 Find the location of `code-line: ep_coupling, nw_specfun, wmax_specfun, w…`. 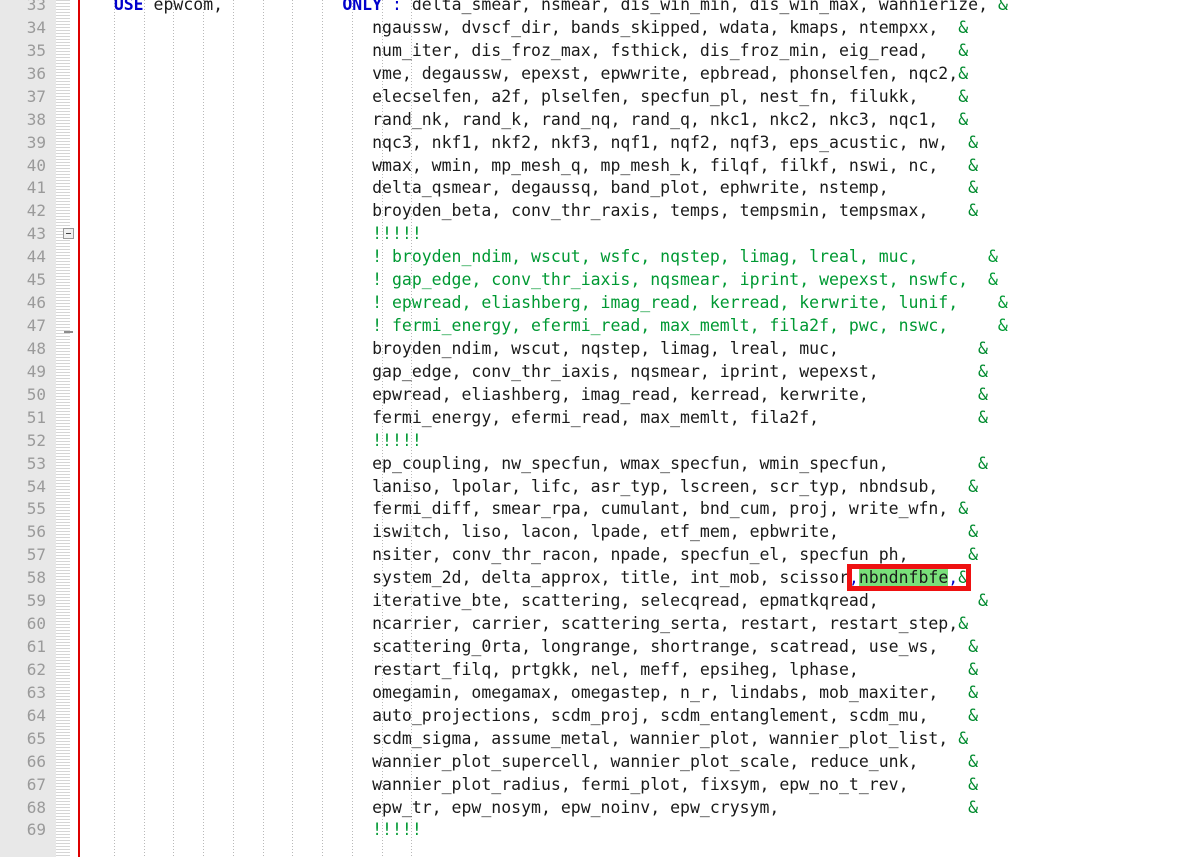

code-line: ep_coupling, nw_specfun, wmax_specfun, w… is located at coordinates (637, 463).